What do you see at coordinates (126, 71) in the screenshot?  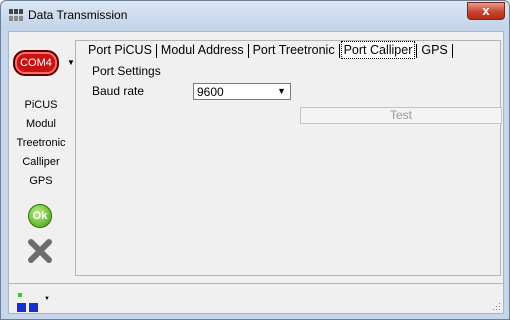 I see `section-title: Port Settings` at bounding box center [126, 71].